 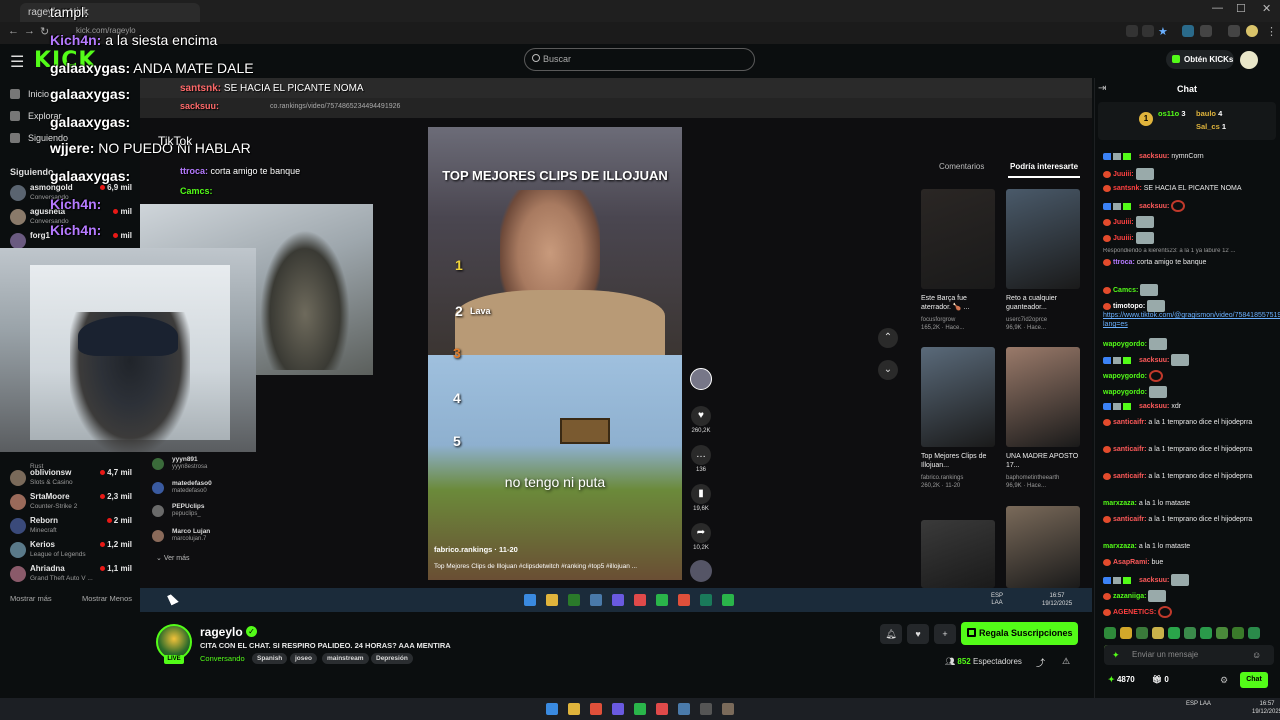 What do you see at coordinates (73, 550) in the screenshot?
I see `sidebar-channel: Kerios League of Legends 1,2 mil` at bounding box center [73, 550].